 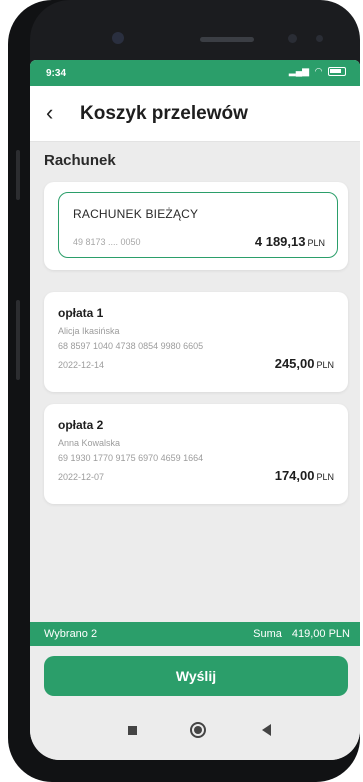 I want to click on transfer-title: opłata 1, so click(x=81, y=313).